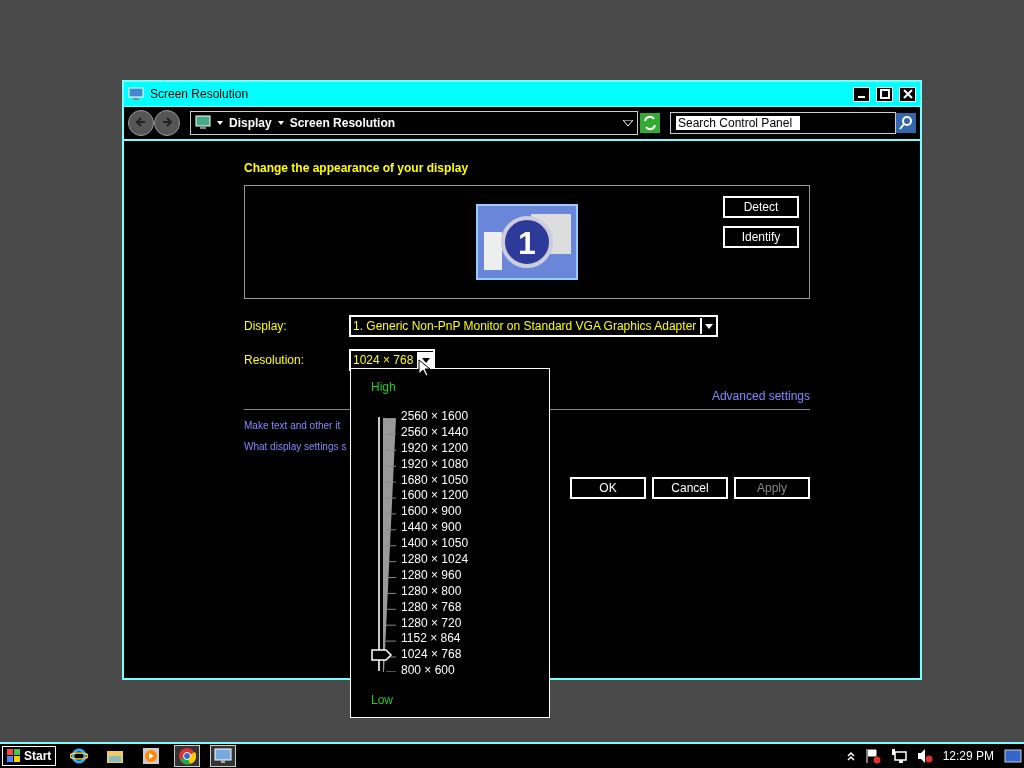 This screenshot has height=768, width=1024. Describe the element at coordinates (435, 432) in the screenshot. I see `resolution-option: 2560 × 1440` at that location.